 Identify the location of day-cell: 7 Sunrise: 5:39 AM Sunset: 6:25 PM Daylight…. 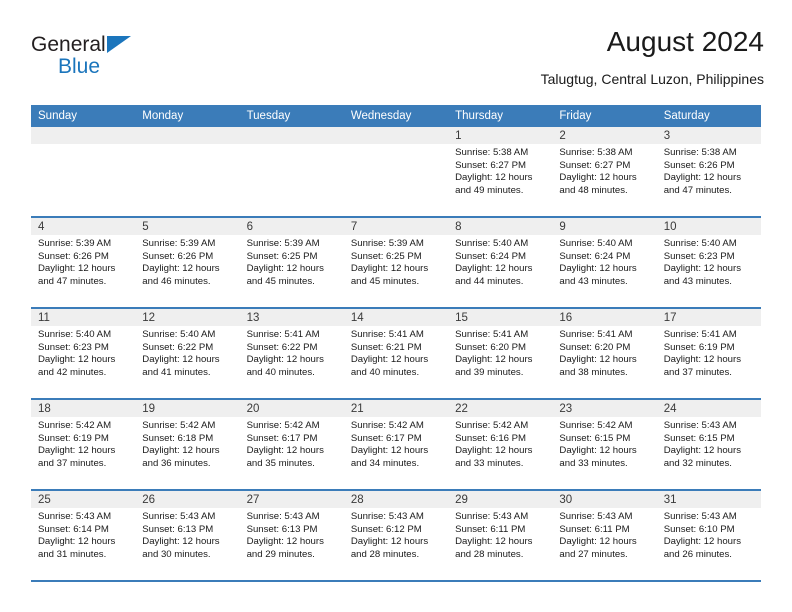
(396, 262).